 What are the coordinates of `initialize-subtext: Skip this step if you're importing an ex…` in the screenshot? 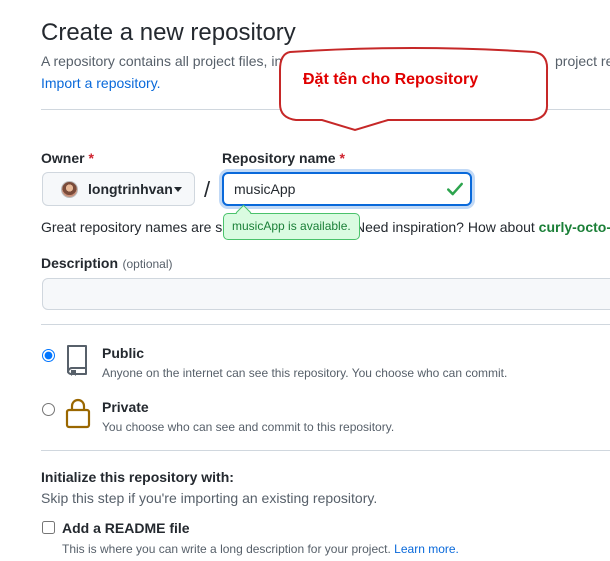 It's located at (209, 498).